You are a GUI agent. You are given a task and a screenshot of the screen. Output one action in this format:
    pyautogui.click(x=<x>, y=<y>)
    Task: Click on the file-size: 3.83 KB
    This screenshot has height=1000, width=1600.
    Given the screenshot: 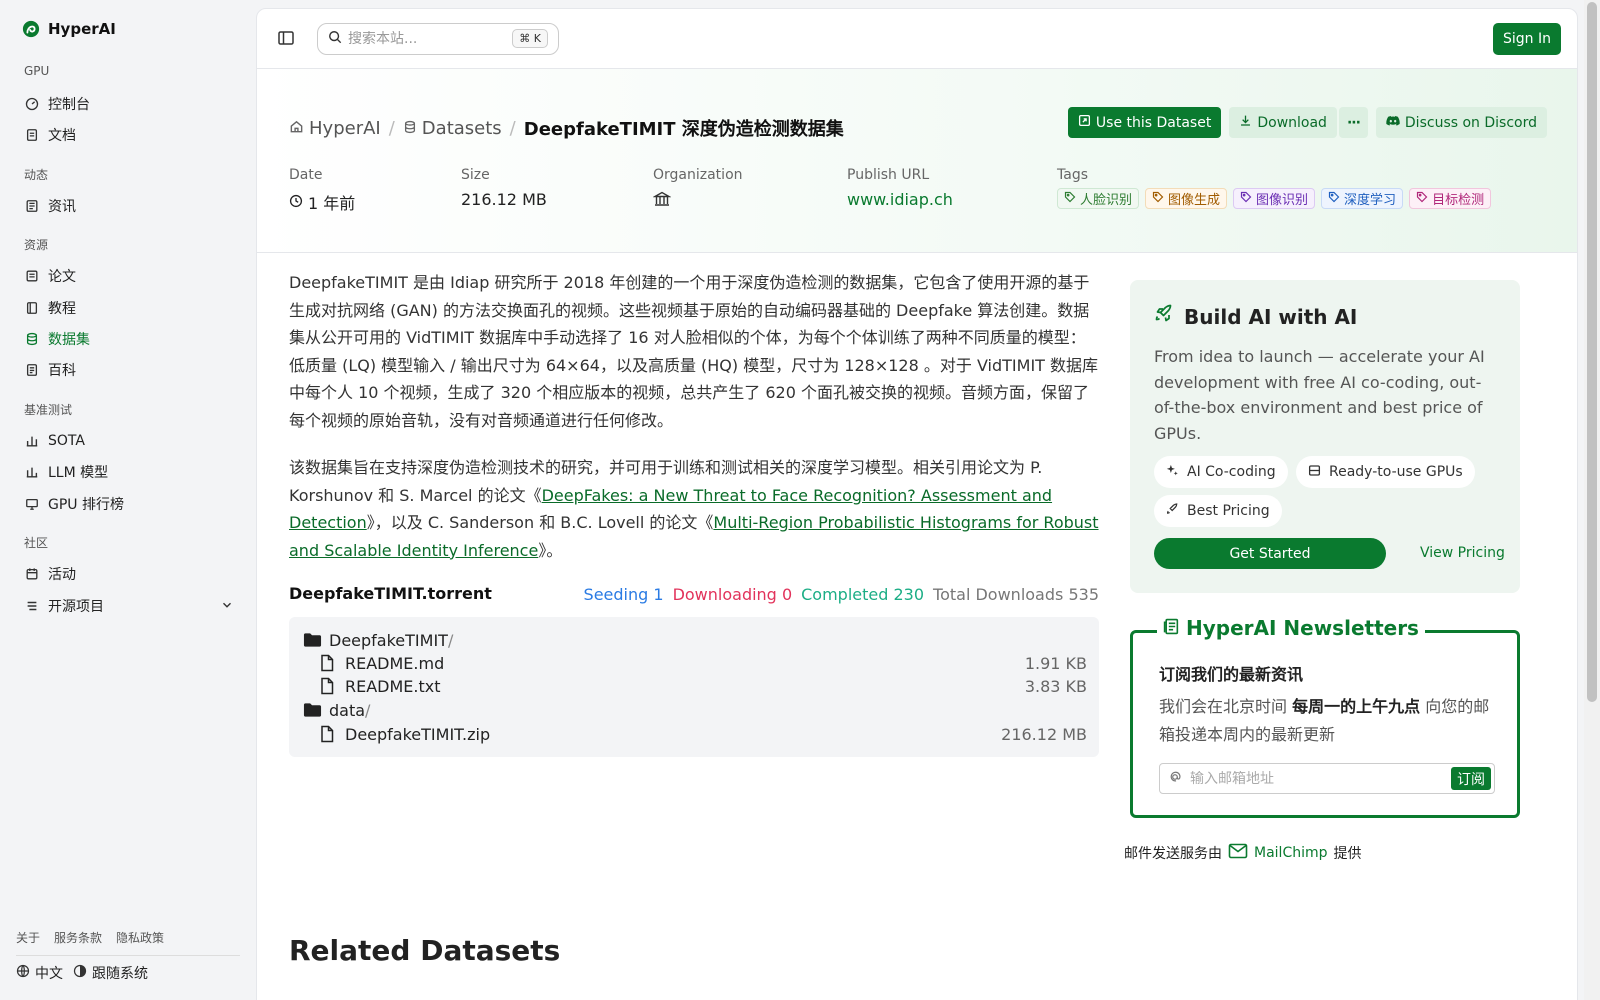 What is the action you would take?
    pyautogui.click(x=1055, y=686)
    